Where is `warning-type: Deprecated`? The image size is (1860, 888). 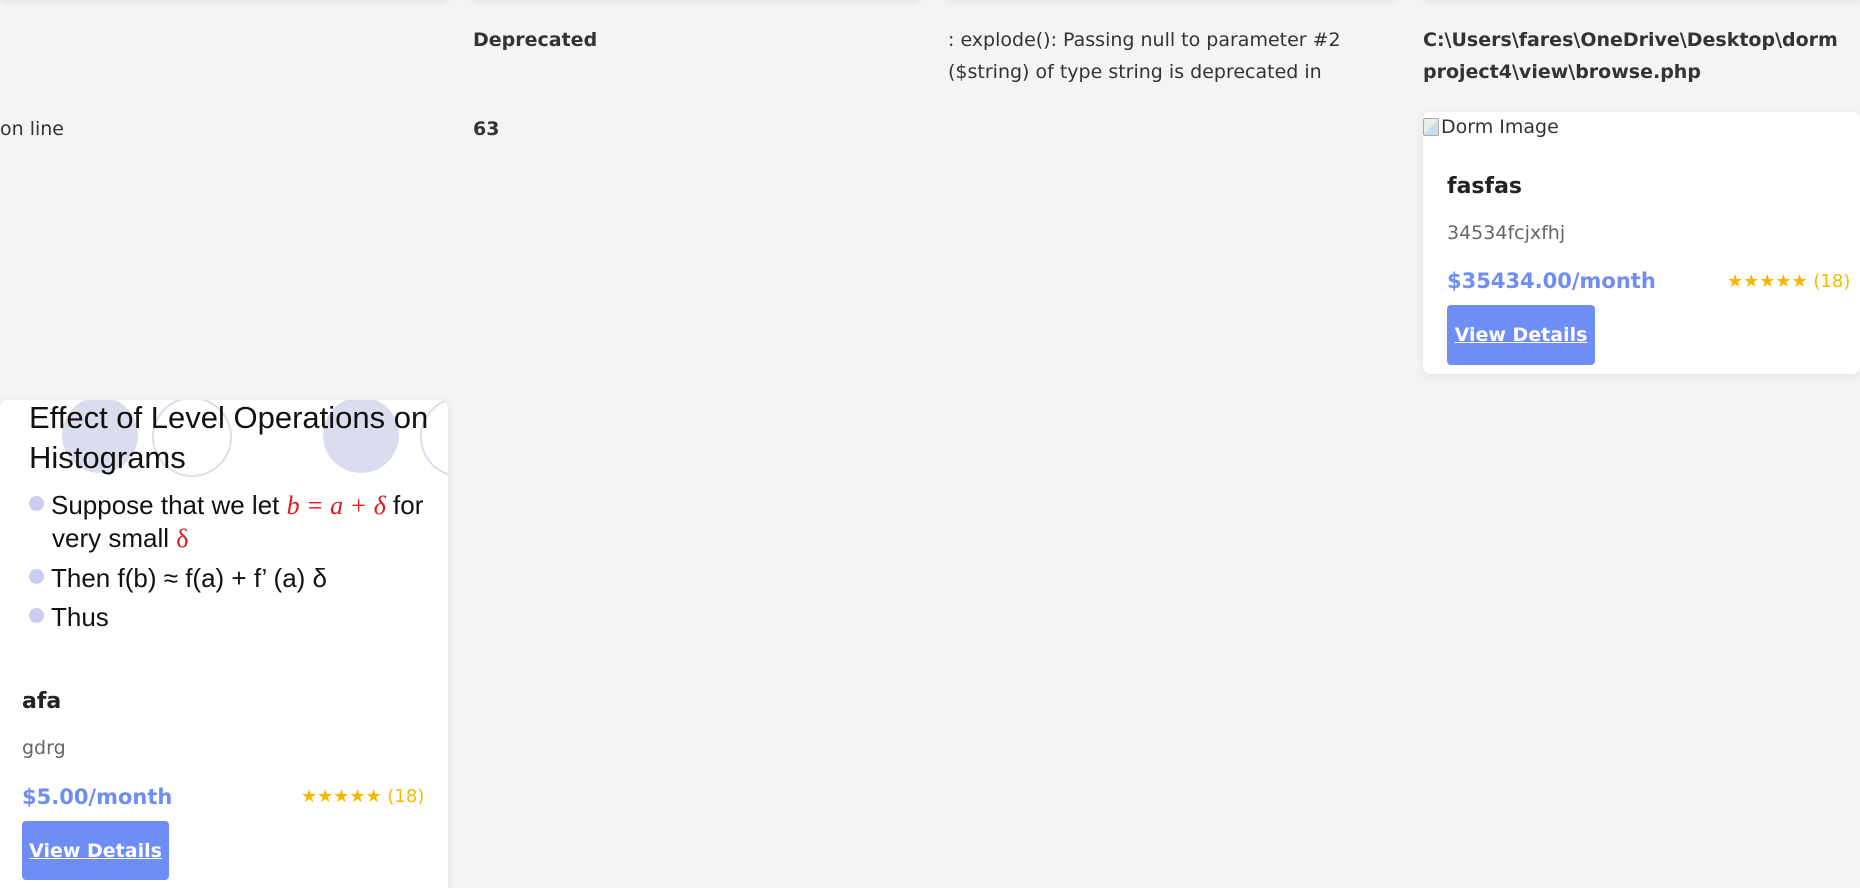
warning-type: Deprecated is located at coordinates (535, 40).